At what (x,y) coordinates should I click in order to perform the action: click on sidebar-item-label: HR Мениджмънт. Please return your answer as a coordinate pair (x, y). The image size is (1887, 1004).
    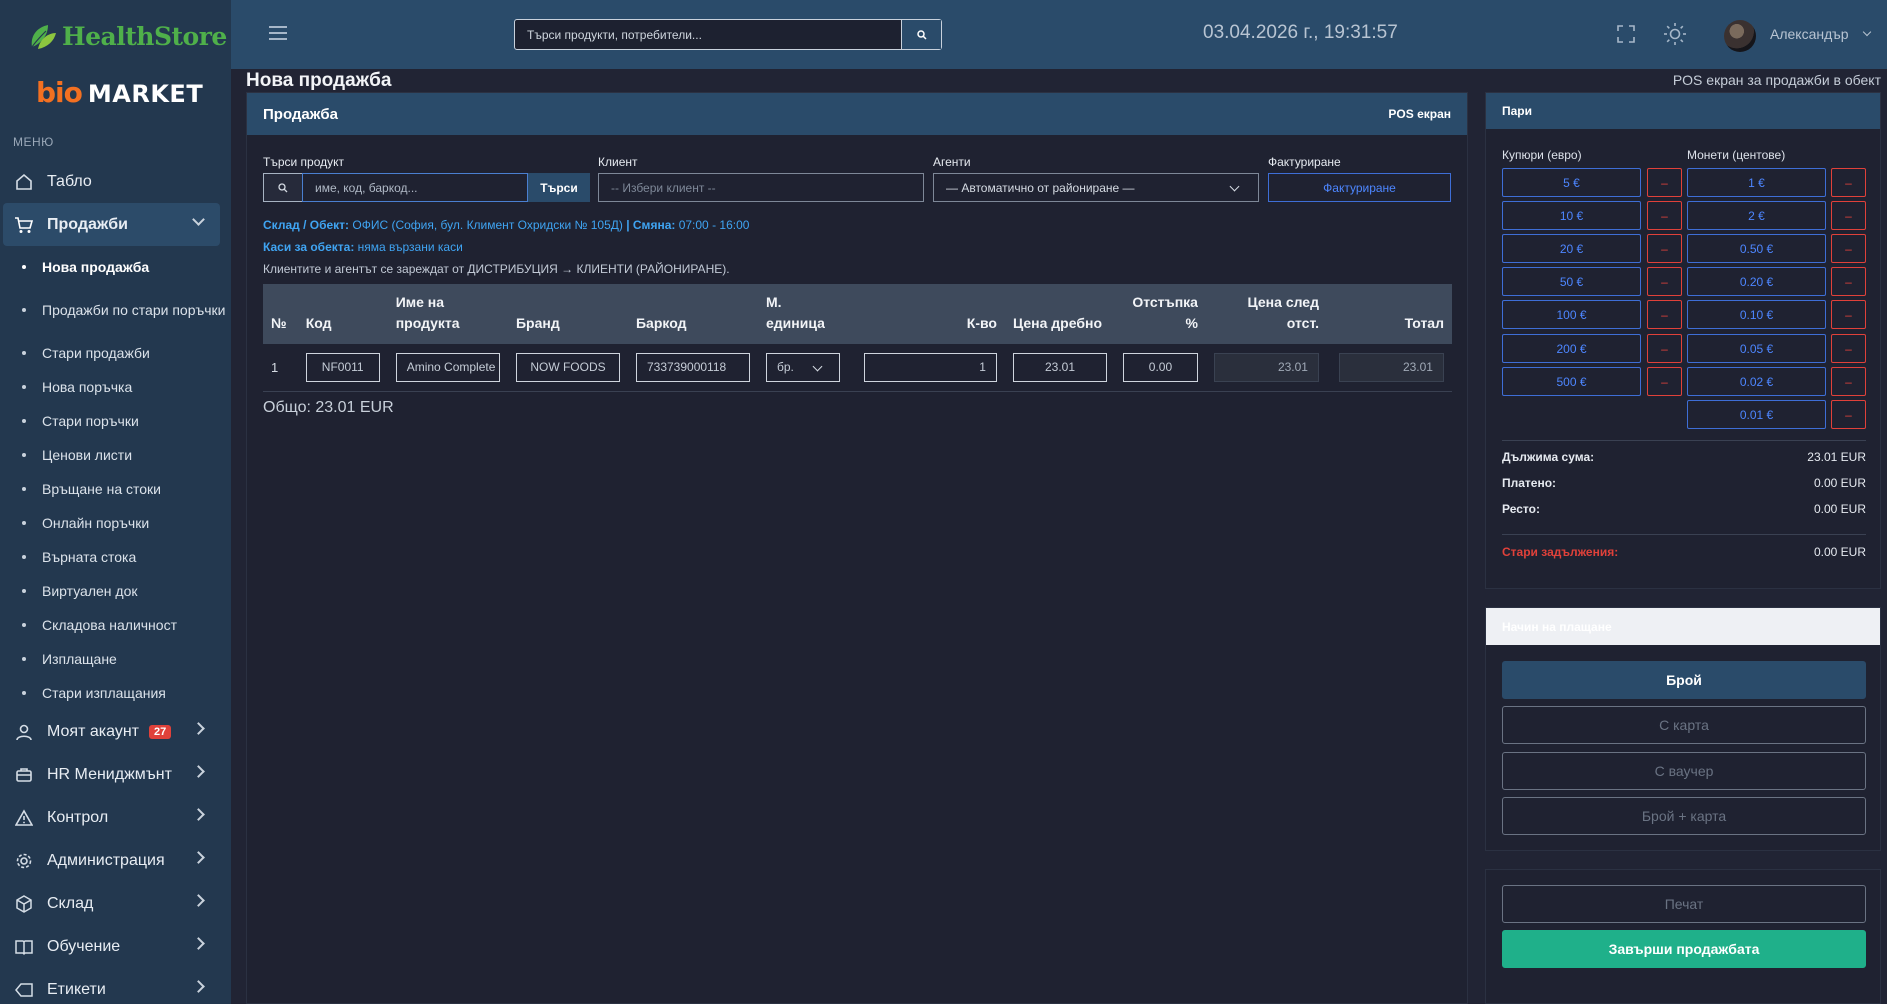
    Looking at the image, I should click on (109, 774).